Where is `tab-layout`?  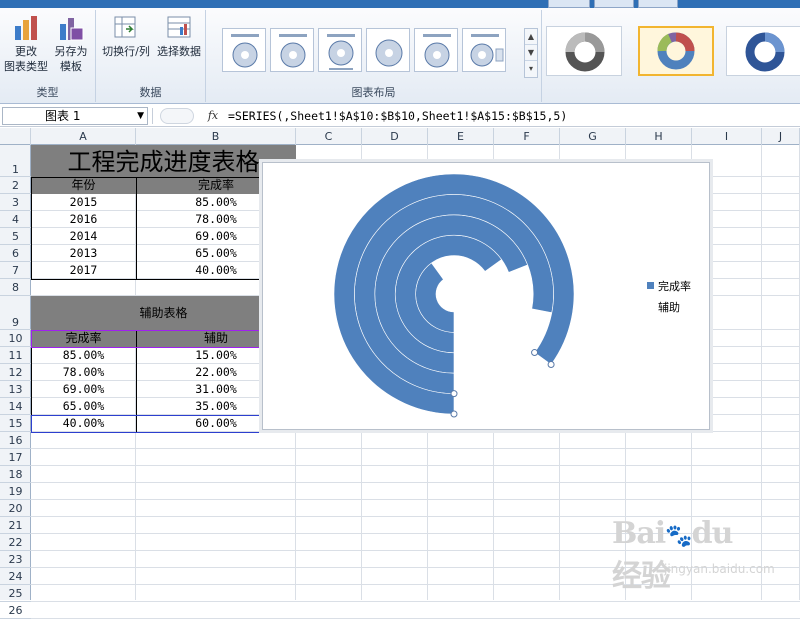 tab-layout is located at coordinates (614, 4).